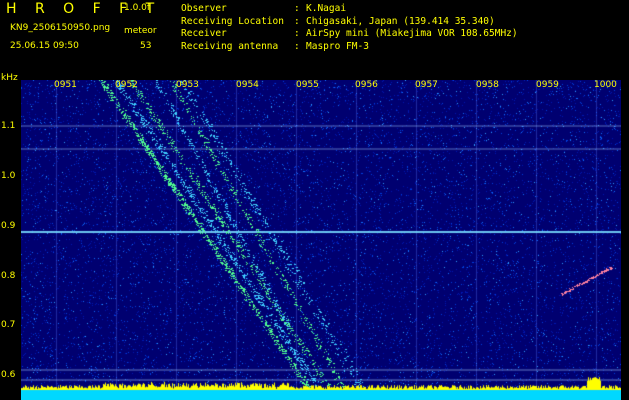 The image size is (629, 400). What do you see at coordinates (146, 46) in the screenshot?
I see `meteor-count: 53` at bounding box center [146, 46].